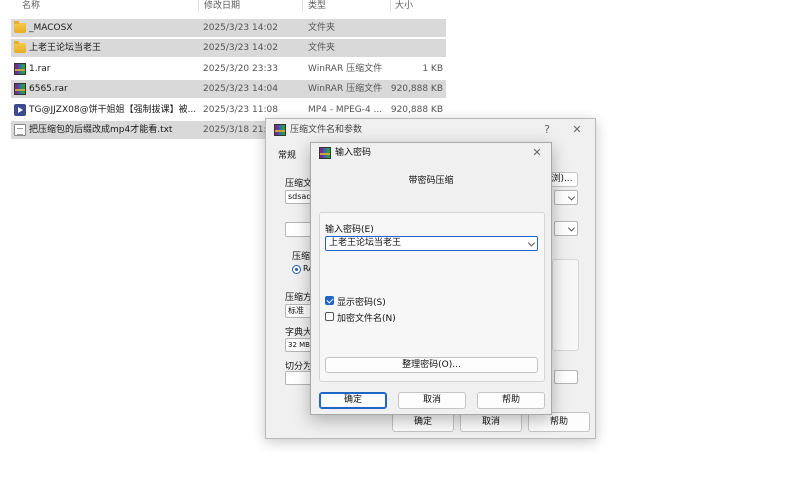 Image resolution: width=800 pixels, height=493 pixels. I want to click on file-list-header: 名称 修改日期 类型 大小, so click(225, 7).